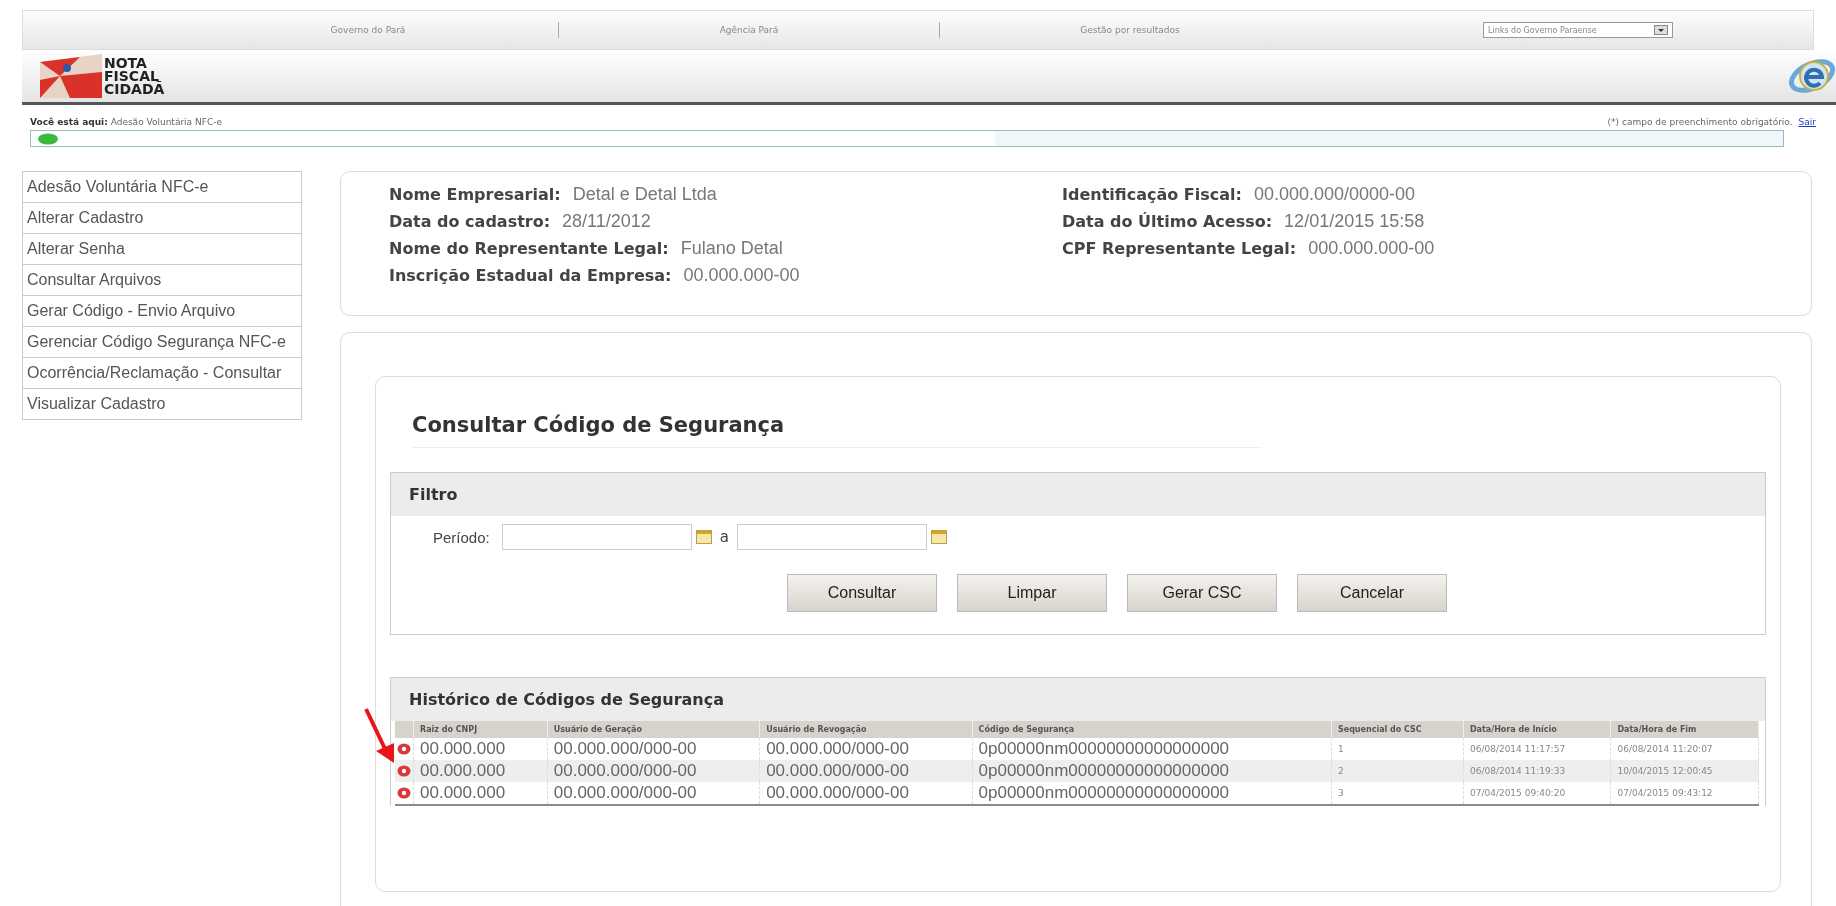 Image resolution: width=1836 pixels, height=906 pixels. Describe the element at coordinates (1032, 593) in the screenshot. I see `action-button: Limpar` at that location.